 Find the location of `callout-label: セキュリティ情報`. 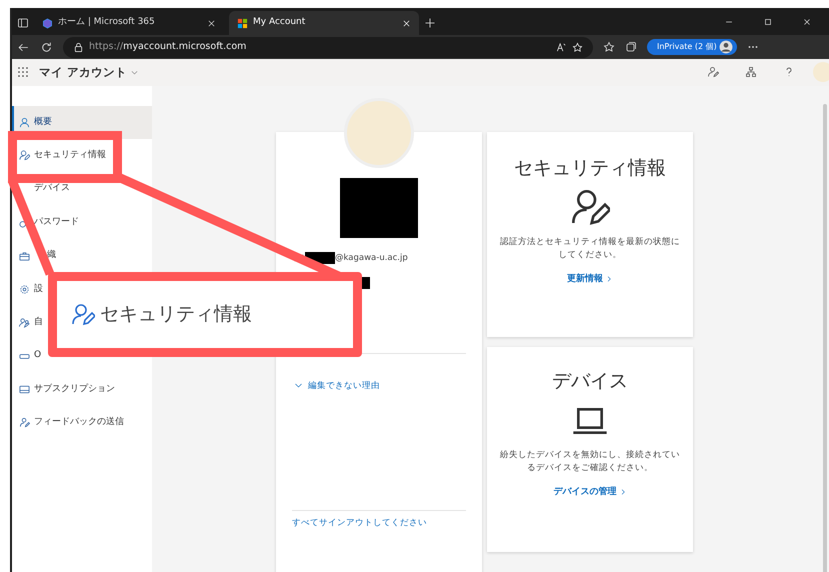

callout-label: セキュリティ情報 is located at coordinates (176, 315).